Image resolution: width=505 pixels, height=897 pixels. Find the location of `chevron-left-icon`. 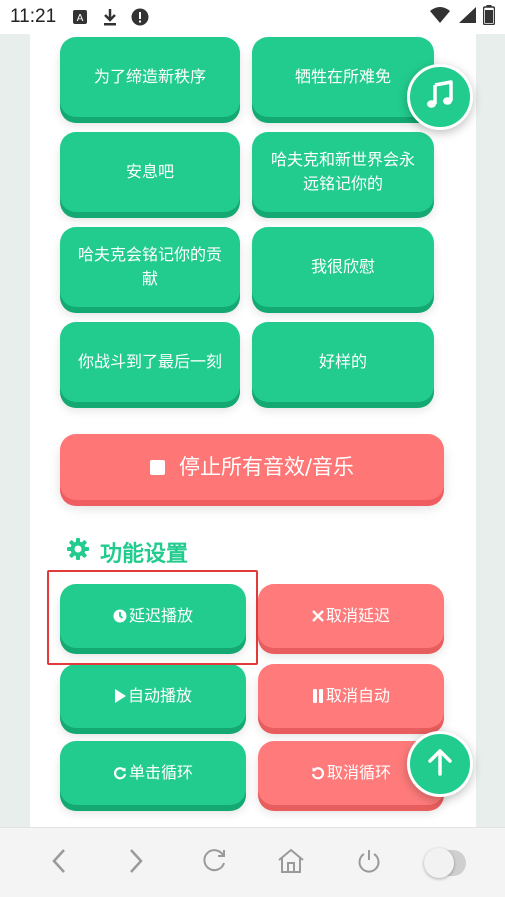

chevron-left-icon is located at coordinates (59, 863).